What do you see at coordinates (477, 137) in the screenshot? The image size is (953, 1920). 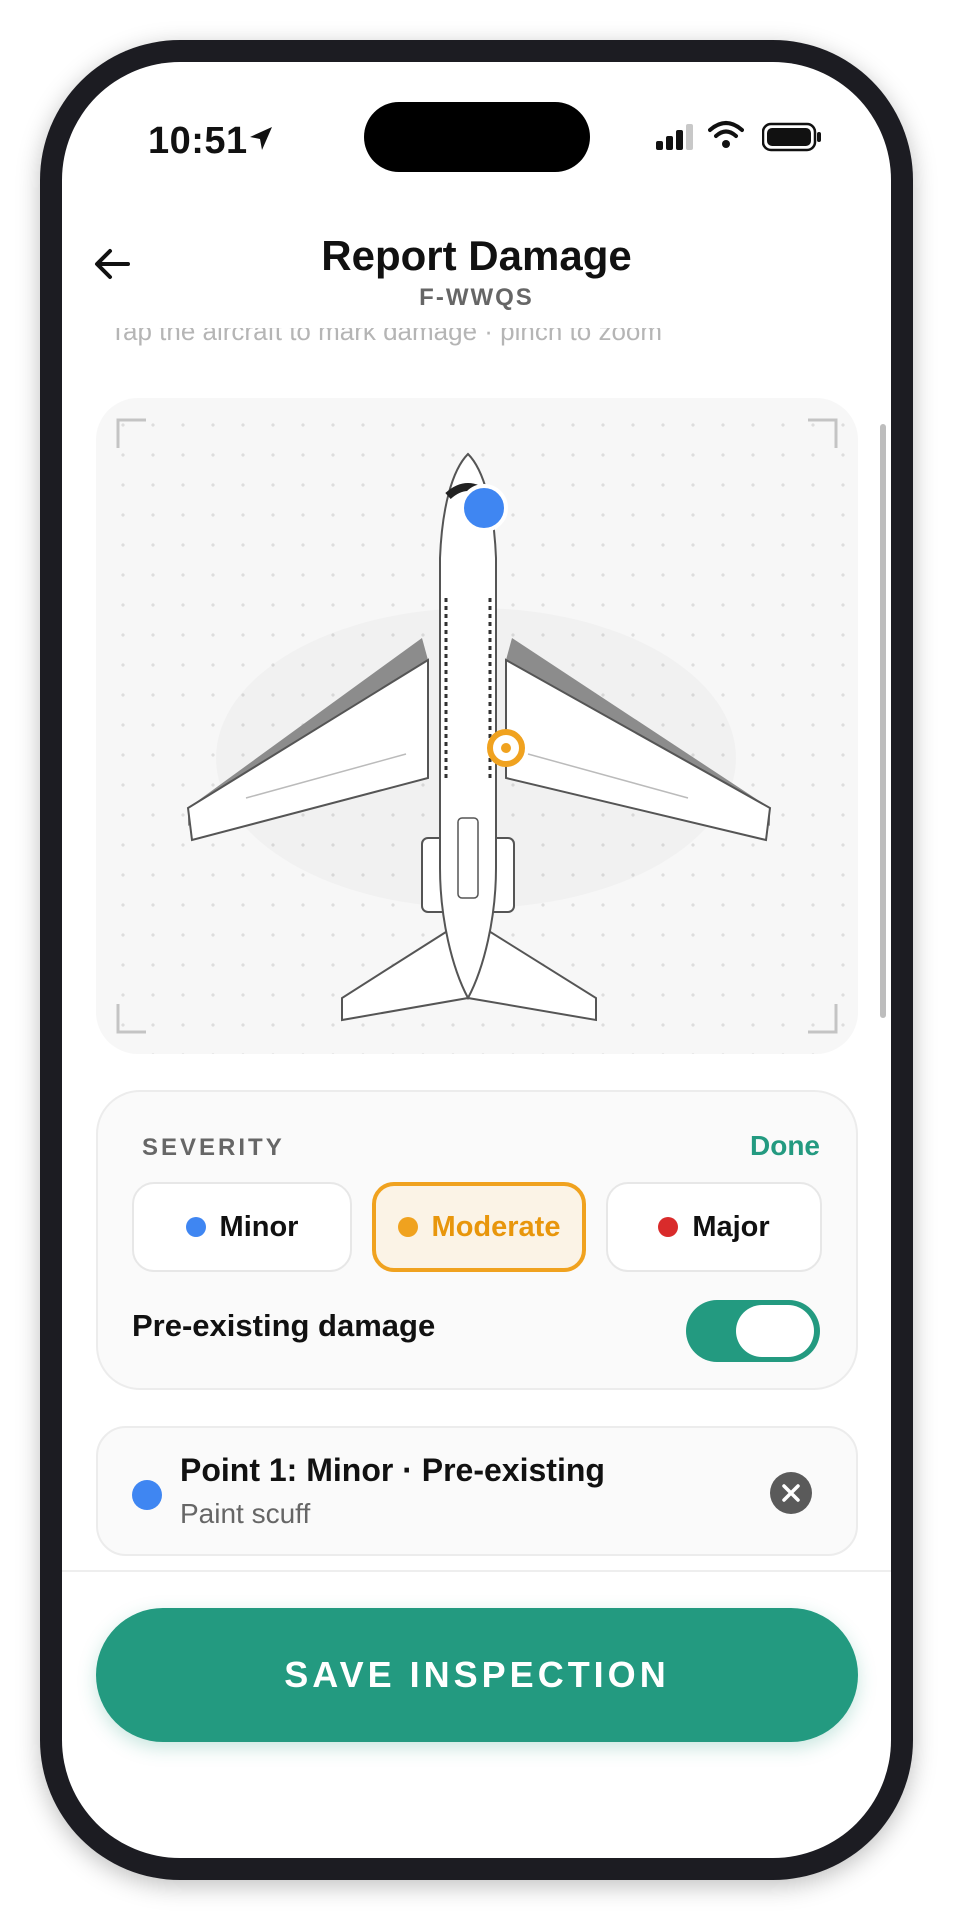 I see `dynamic-island` at bounding box center [477, 137].